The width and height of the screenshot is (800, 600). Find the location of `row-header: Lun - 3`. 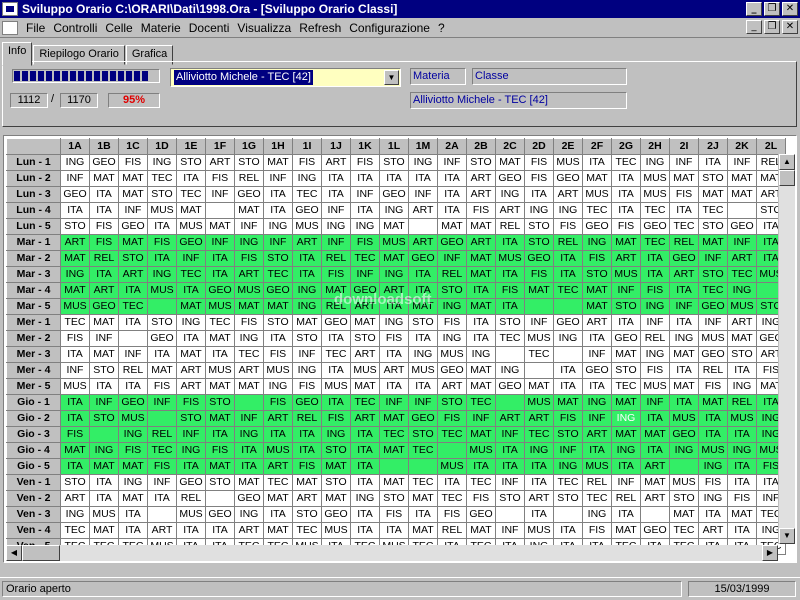

row-header: Lun - 3 is located at coordinates (33, 194).